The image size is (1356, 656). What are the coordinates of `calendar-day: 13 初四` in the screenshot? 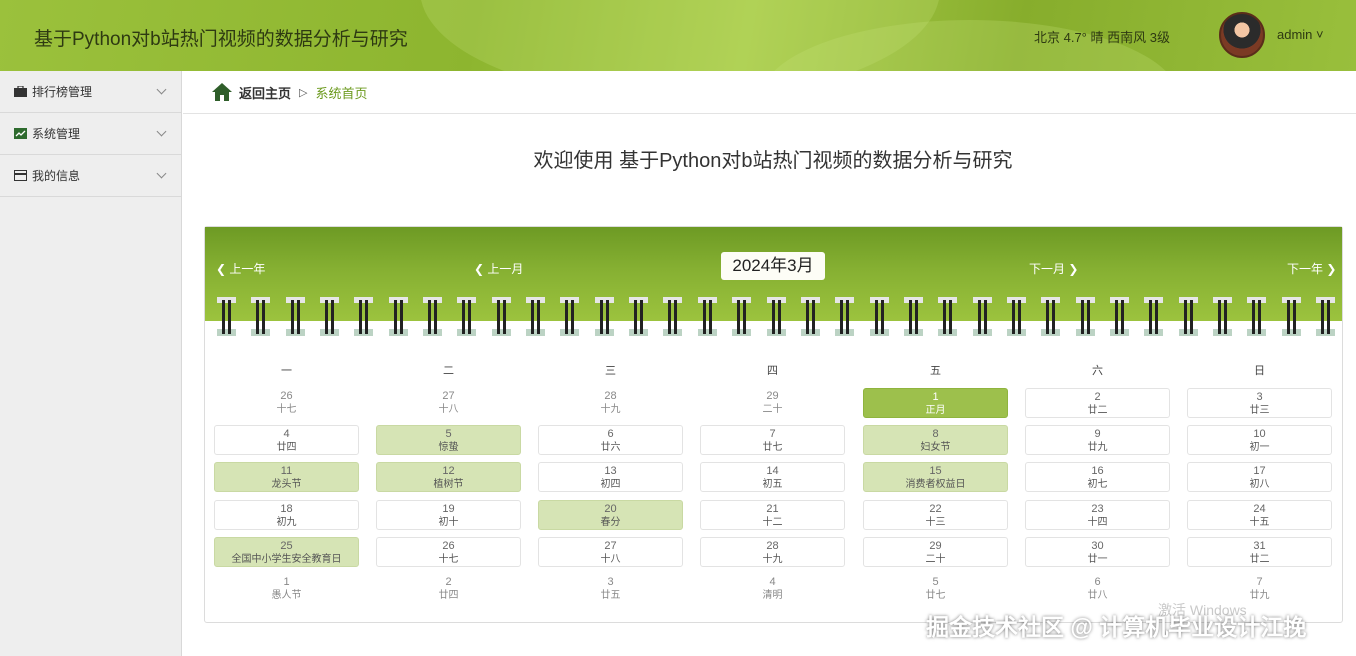 It's located at (610, 477).